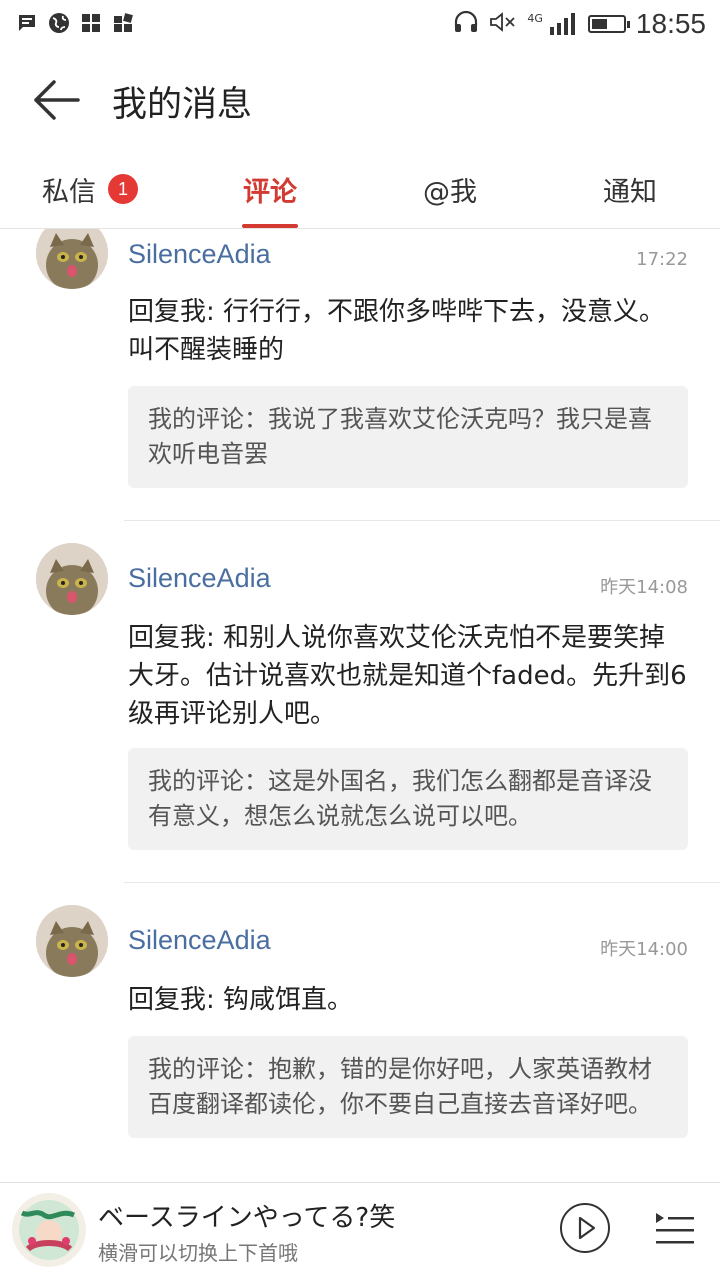 Image resolution: width=720 pixels, height=1281 pixels. Describe the element at coordinates (270, 192) in the screenshot. I see `tab-label: 评论` at that location.